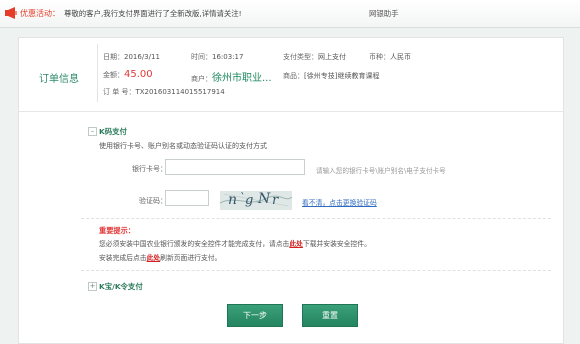  I want to click on card-number-hint: 请输入您的银行卡号\账户别名\电子支付卡号, so click(381, 171).